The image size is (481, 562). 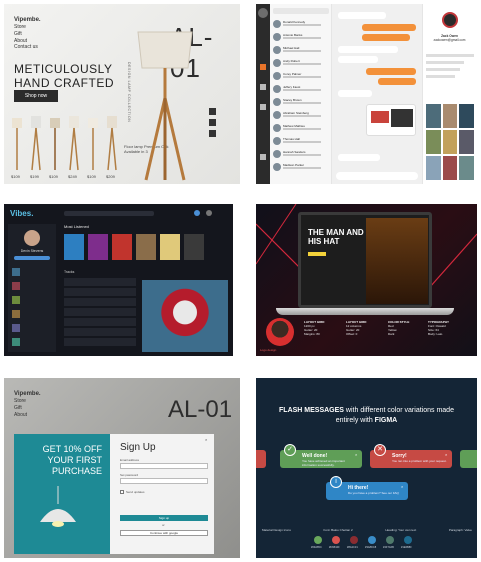 I want to click on facebook-icon, so click(x=212, y=111).